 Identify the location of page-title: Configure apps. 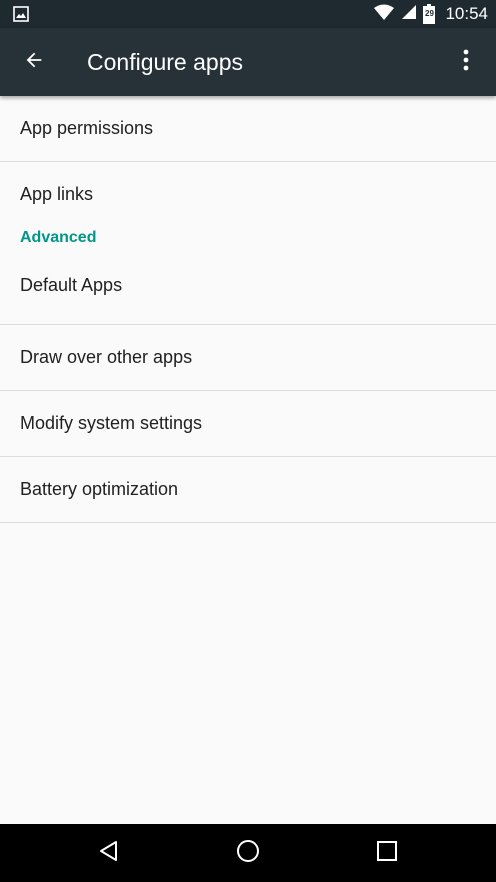
(165, 62).